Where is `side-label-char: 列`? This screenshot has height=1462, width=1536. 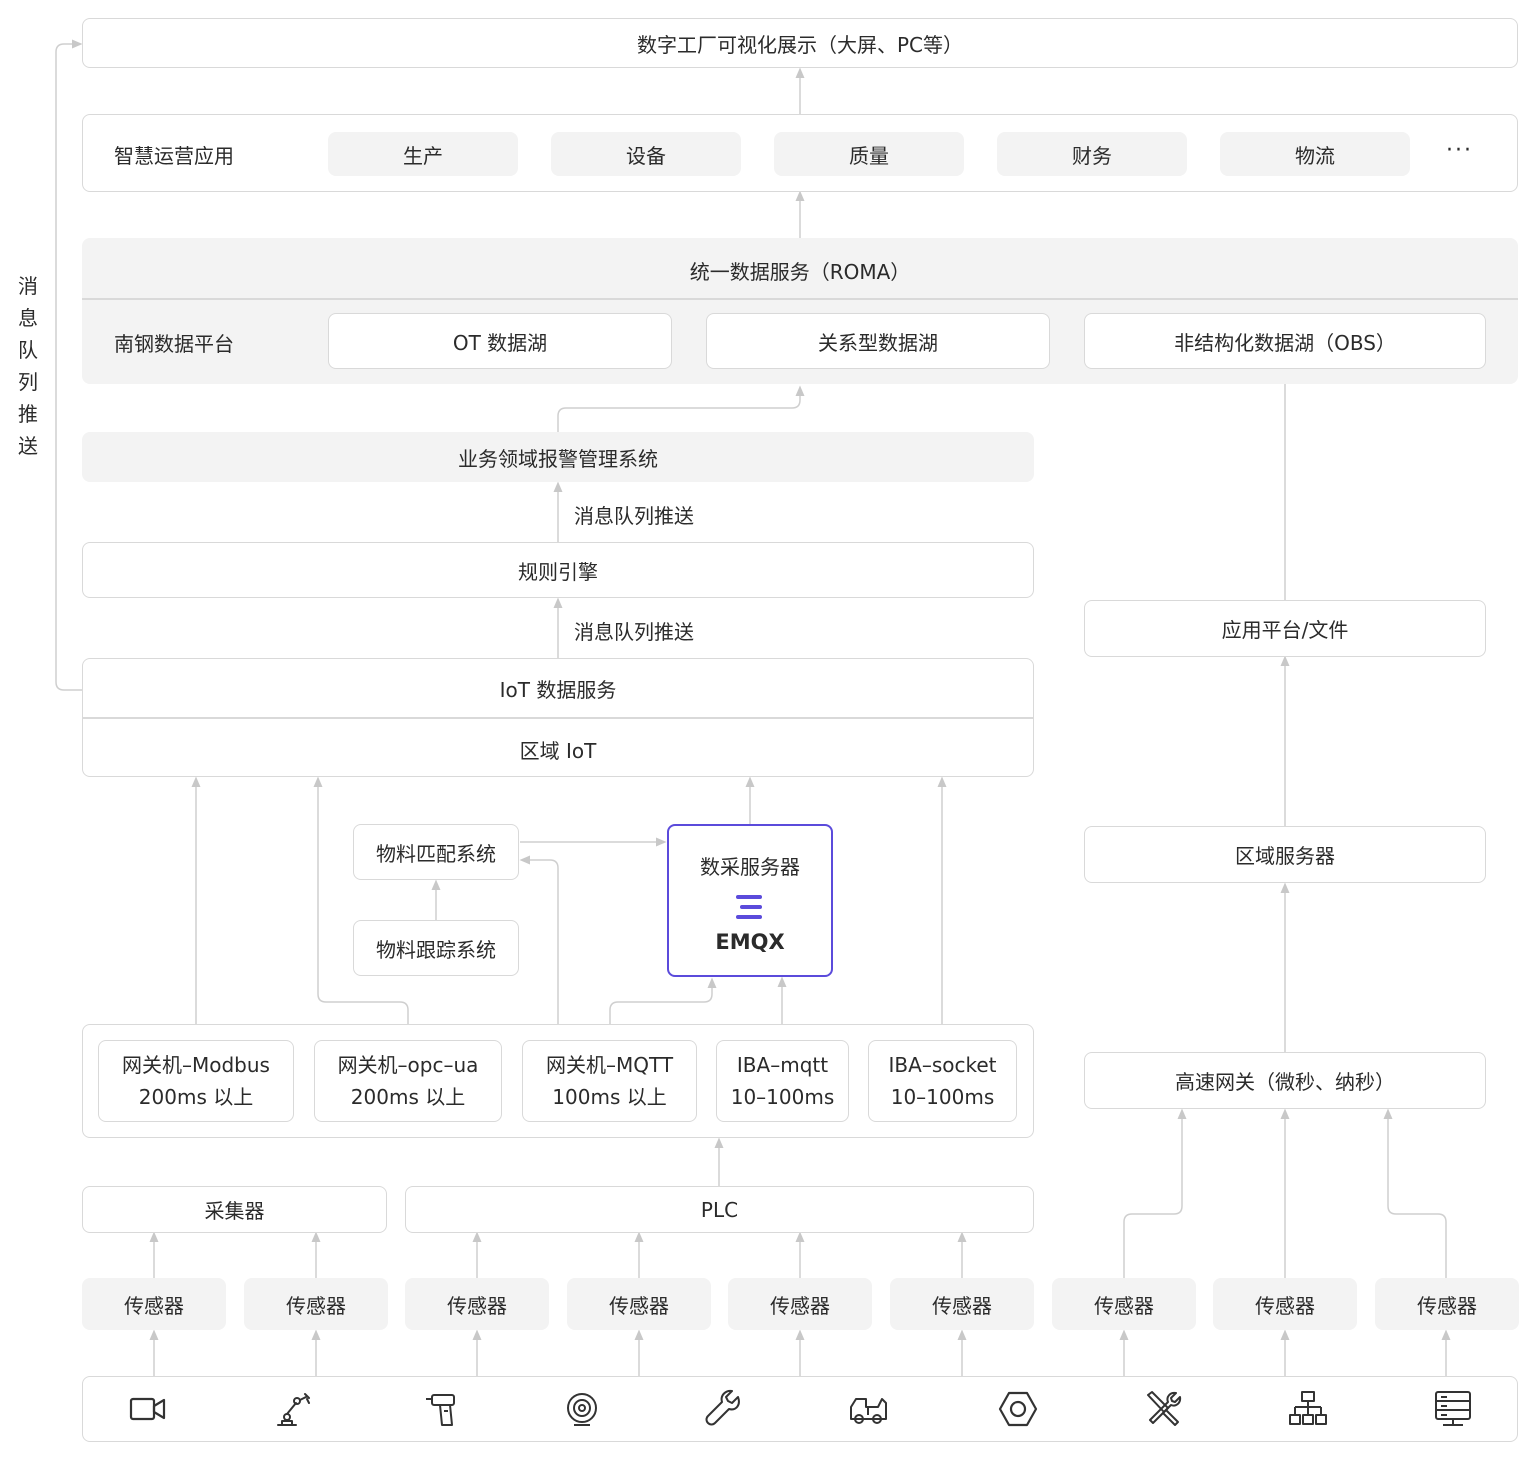 side-label-char: 列 is located at coordinates (28, 382).